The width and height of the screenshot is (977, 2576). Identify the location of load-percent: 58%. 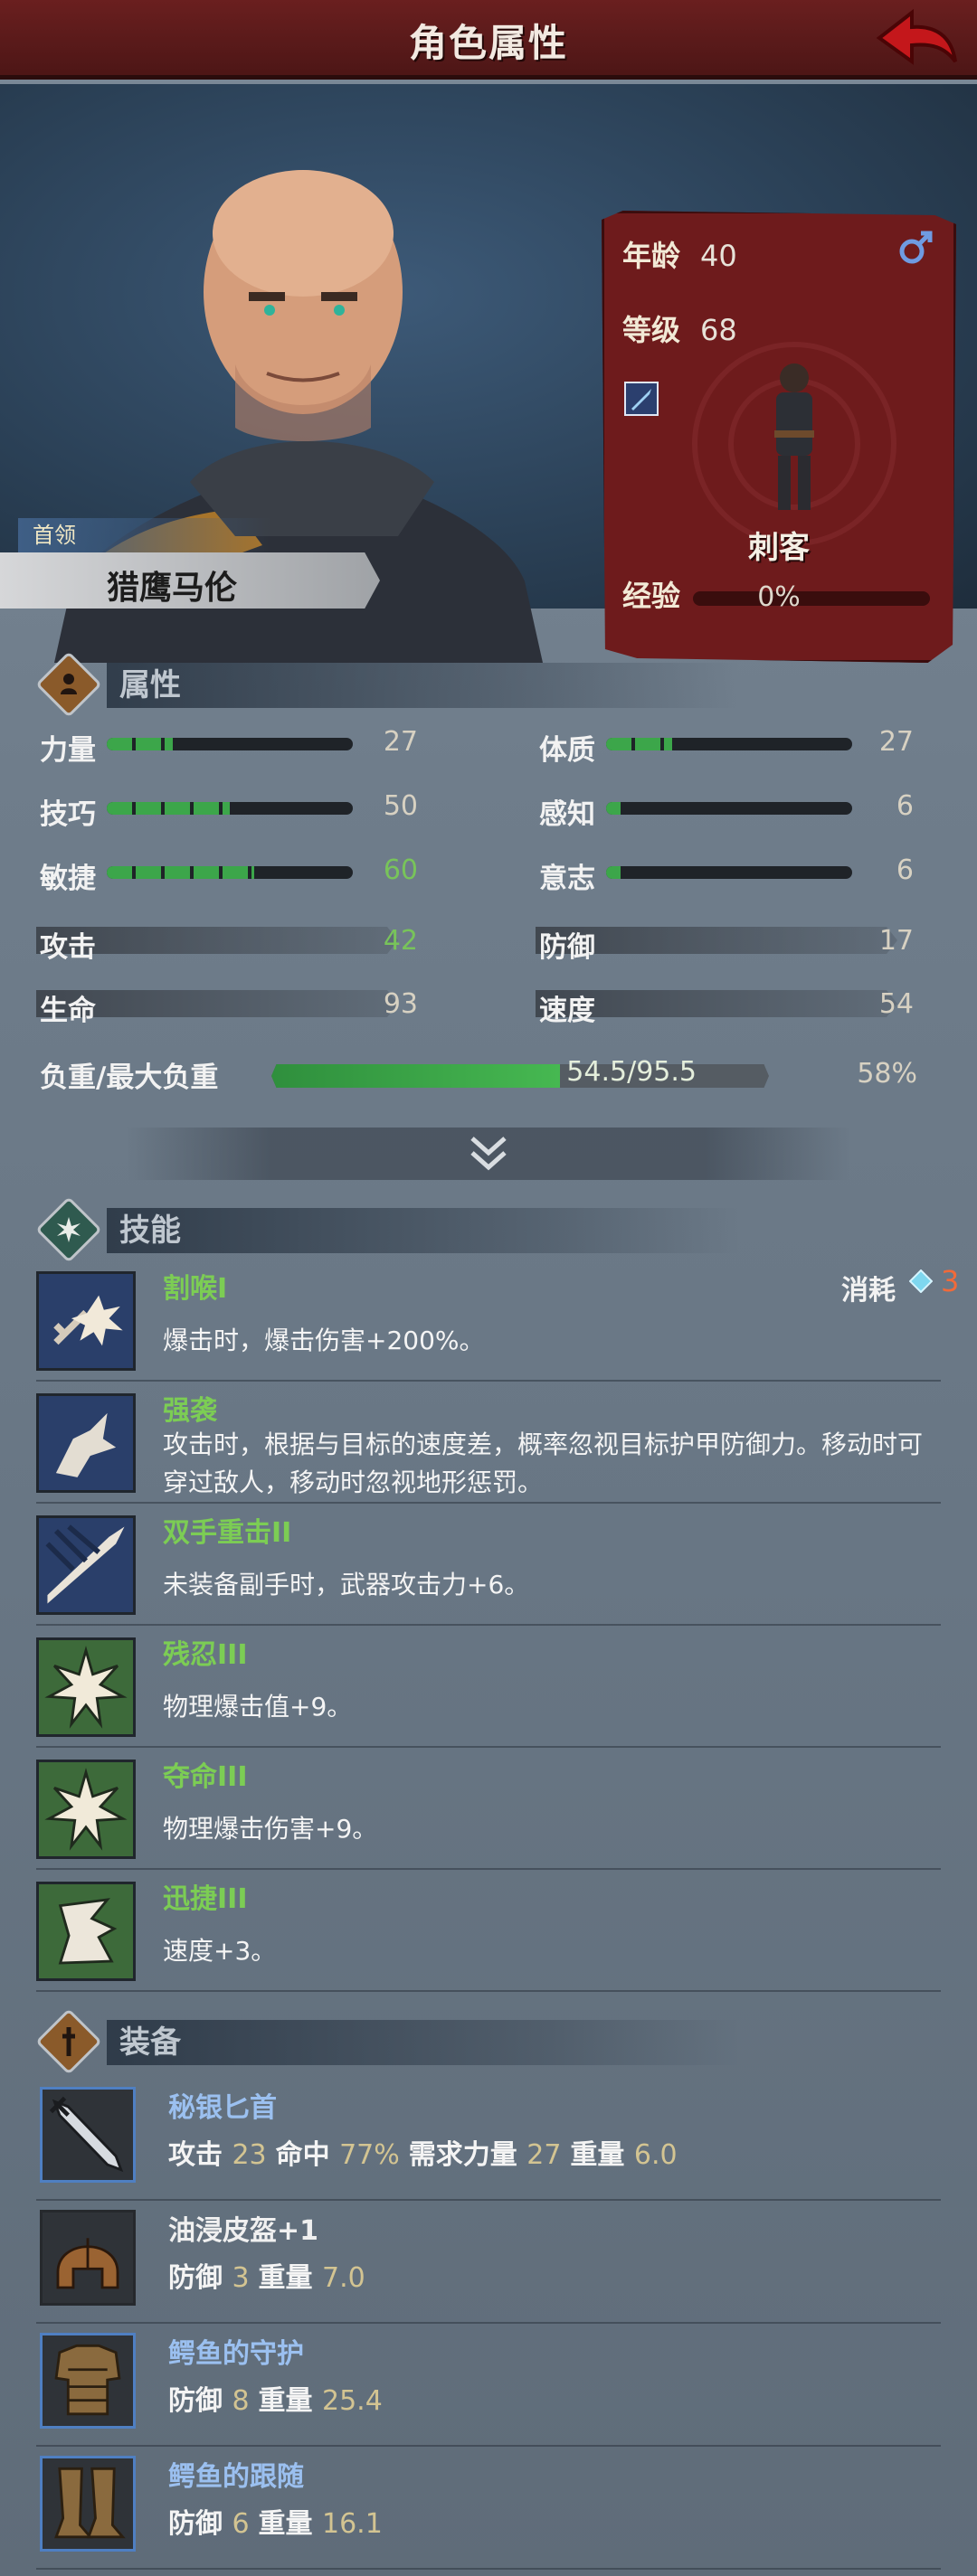
(887, 1074).